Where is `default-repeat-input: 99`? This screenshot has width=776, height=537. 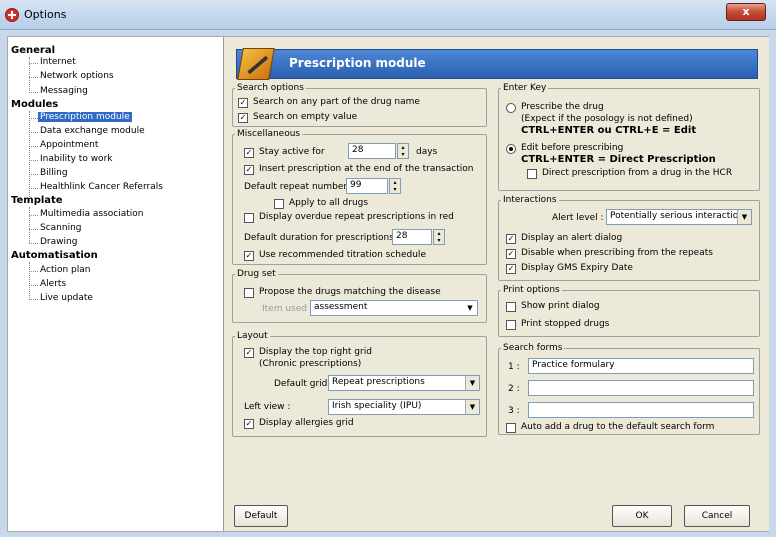
default-repeat-input: 99 is located at coordinates (367, 186).